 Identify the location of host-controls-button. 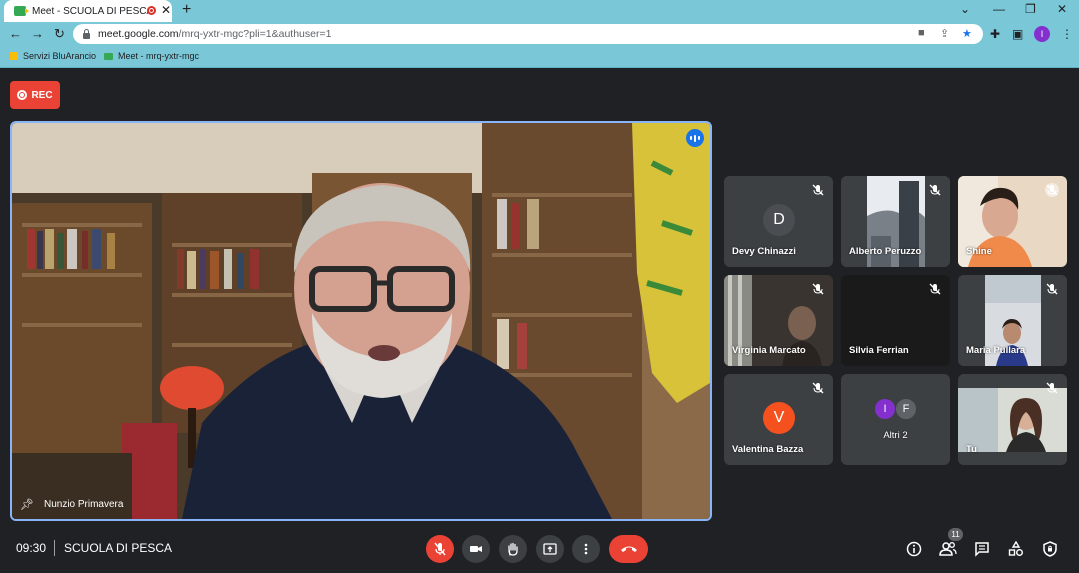
(1050, 549).